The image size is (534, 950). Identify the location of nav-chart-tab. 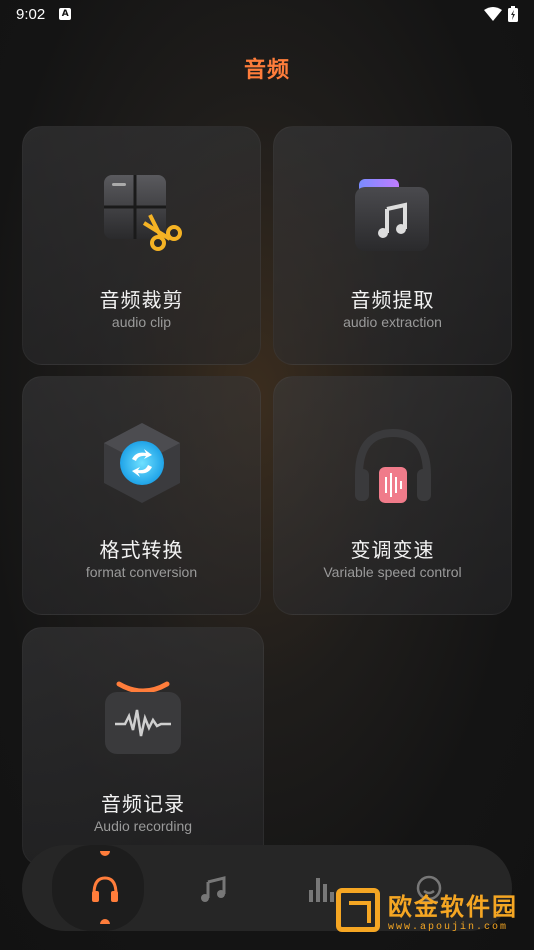
(321, 889).